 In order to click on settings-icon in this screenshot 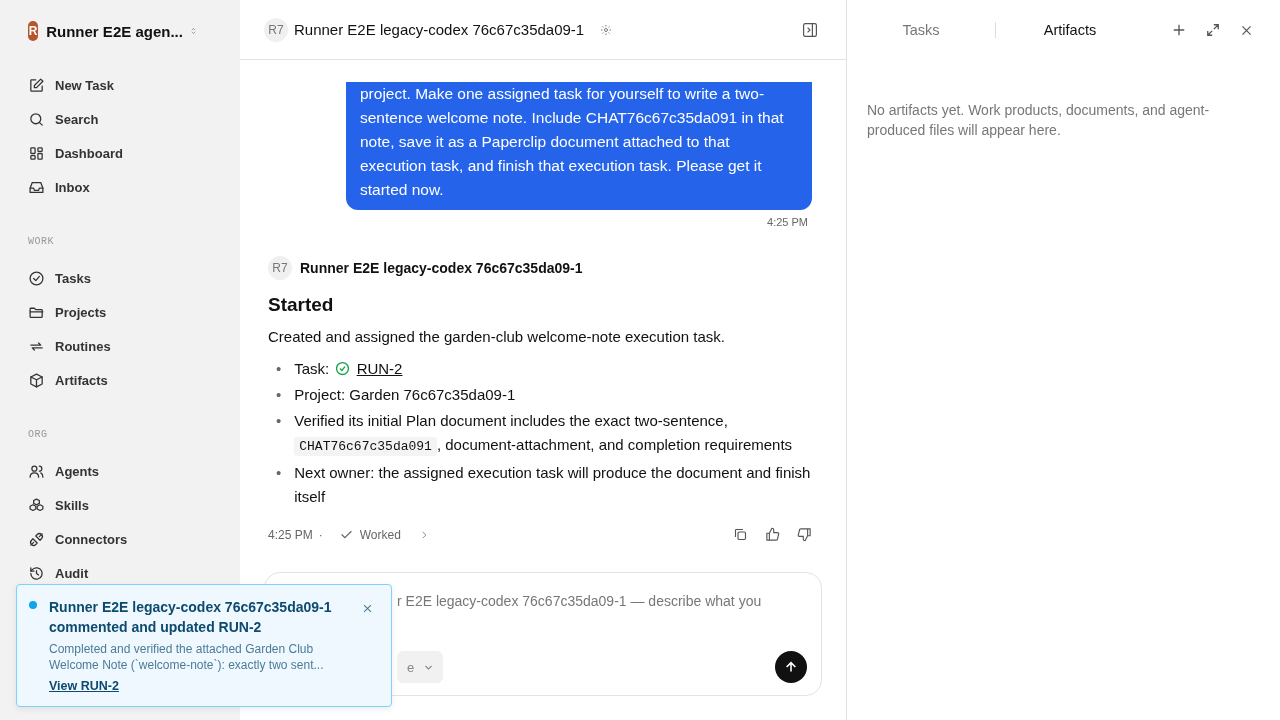, I will do `click(606, 29)`.